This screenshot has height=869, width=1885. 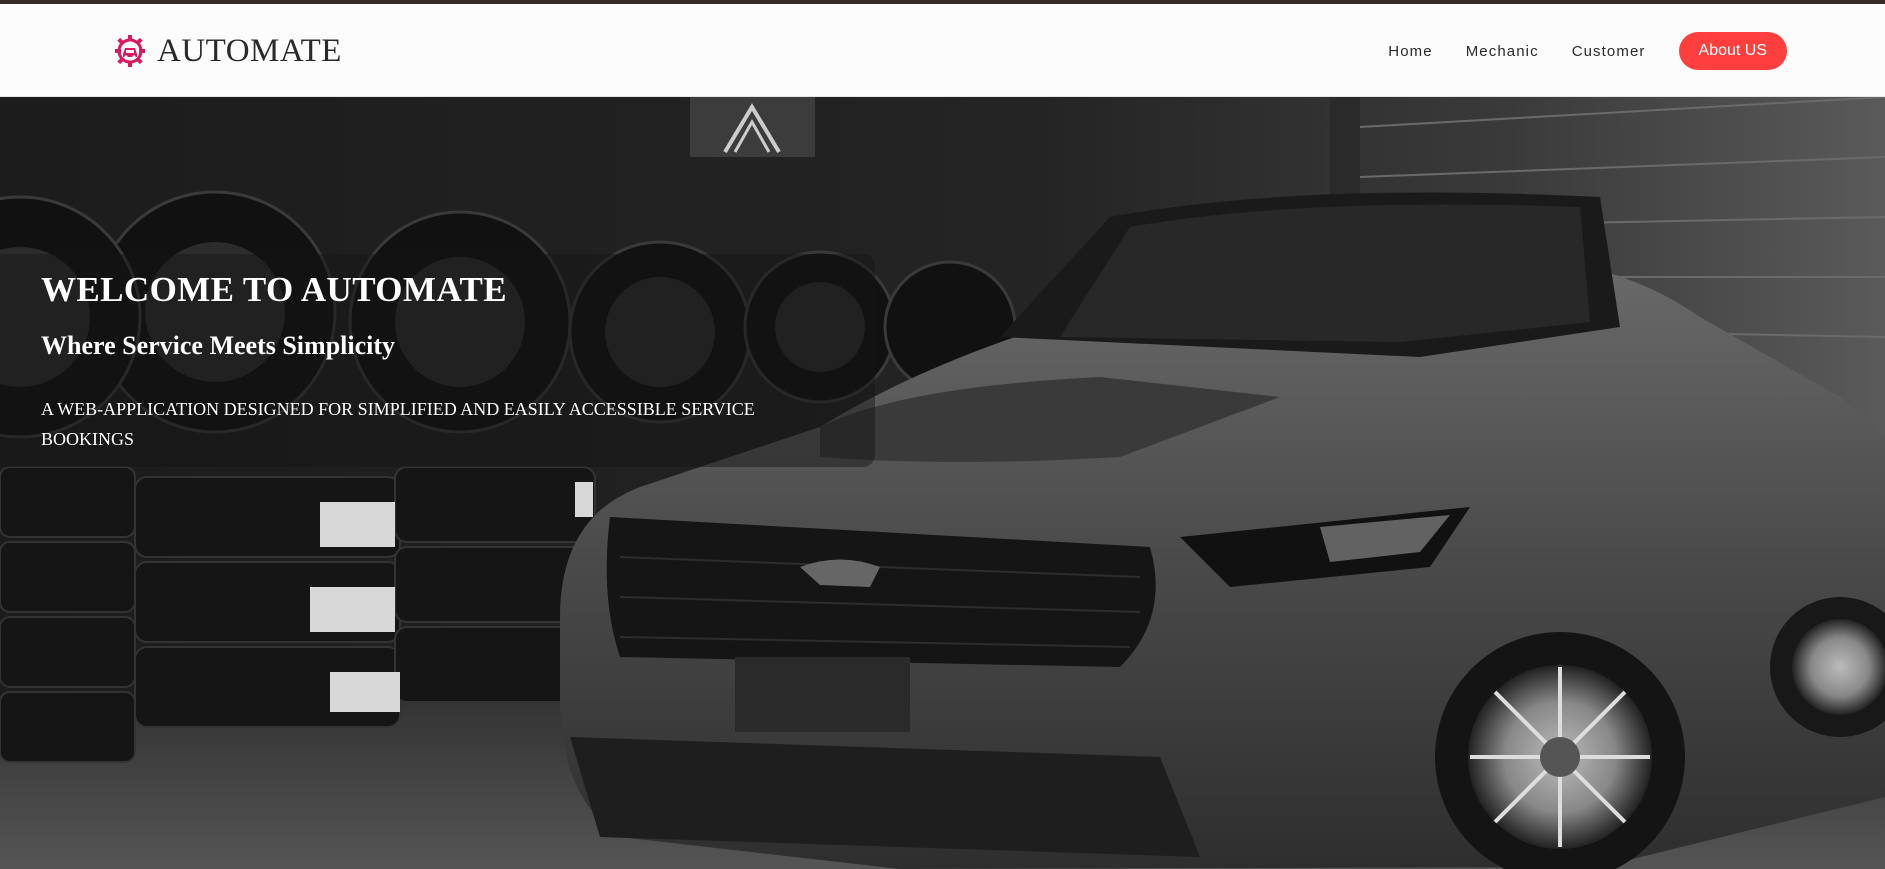 I want to click on about-us-button: About US, so click(x=1732, y=51).